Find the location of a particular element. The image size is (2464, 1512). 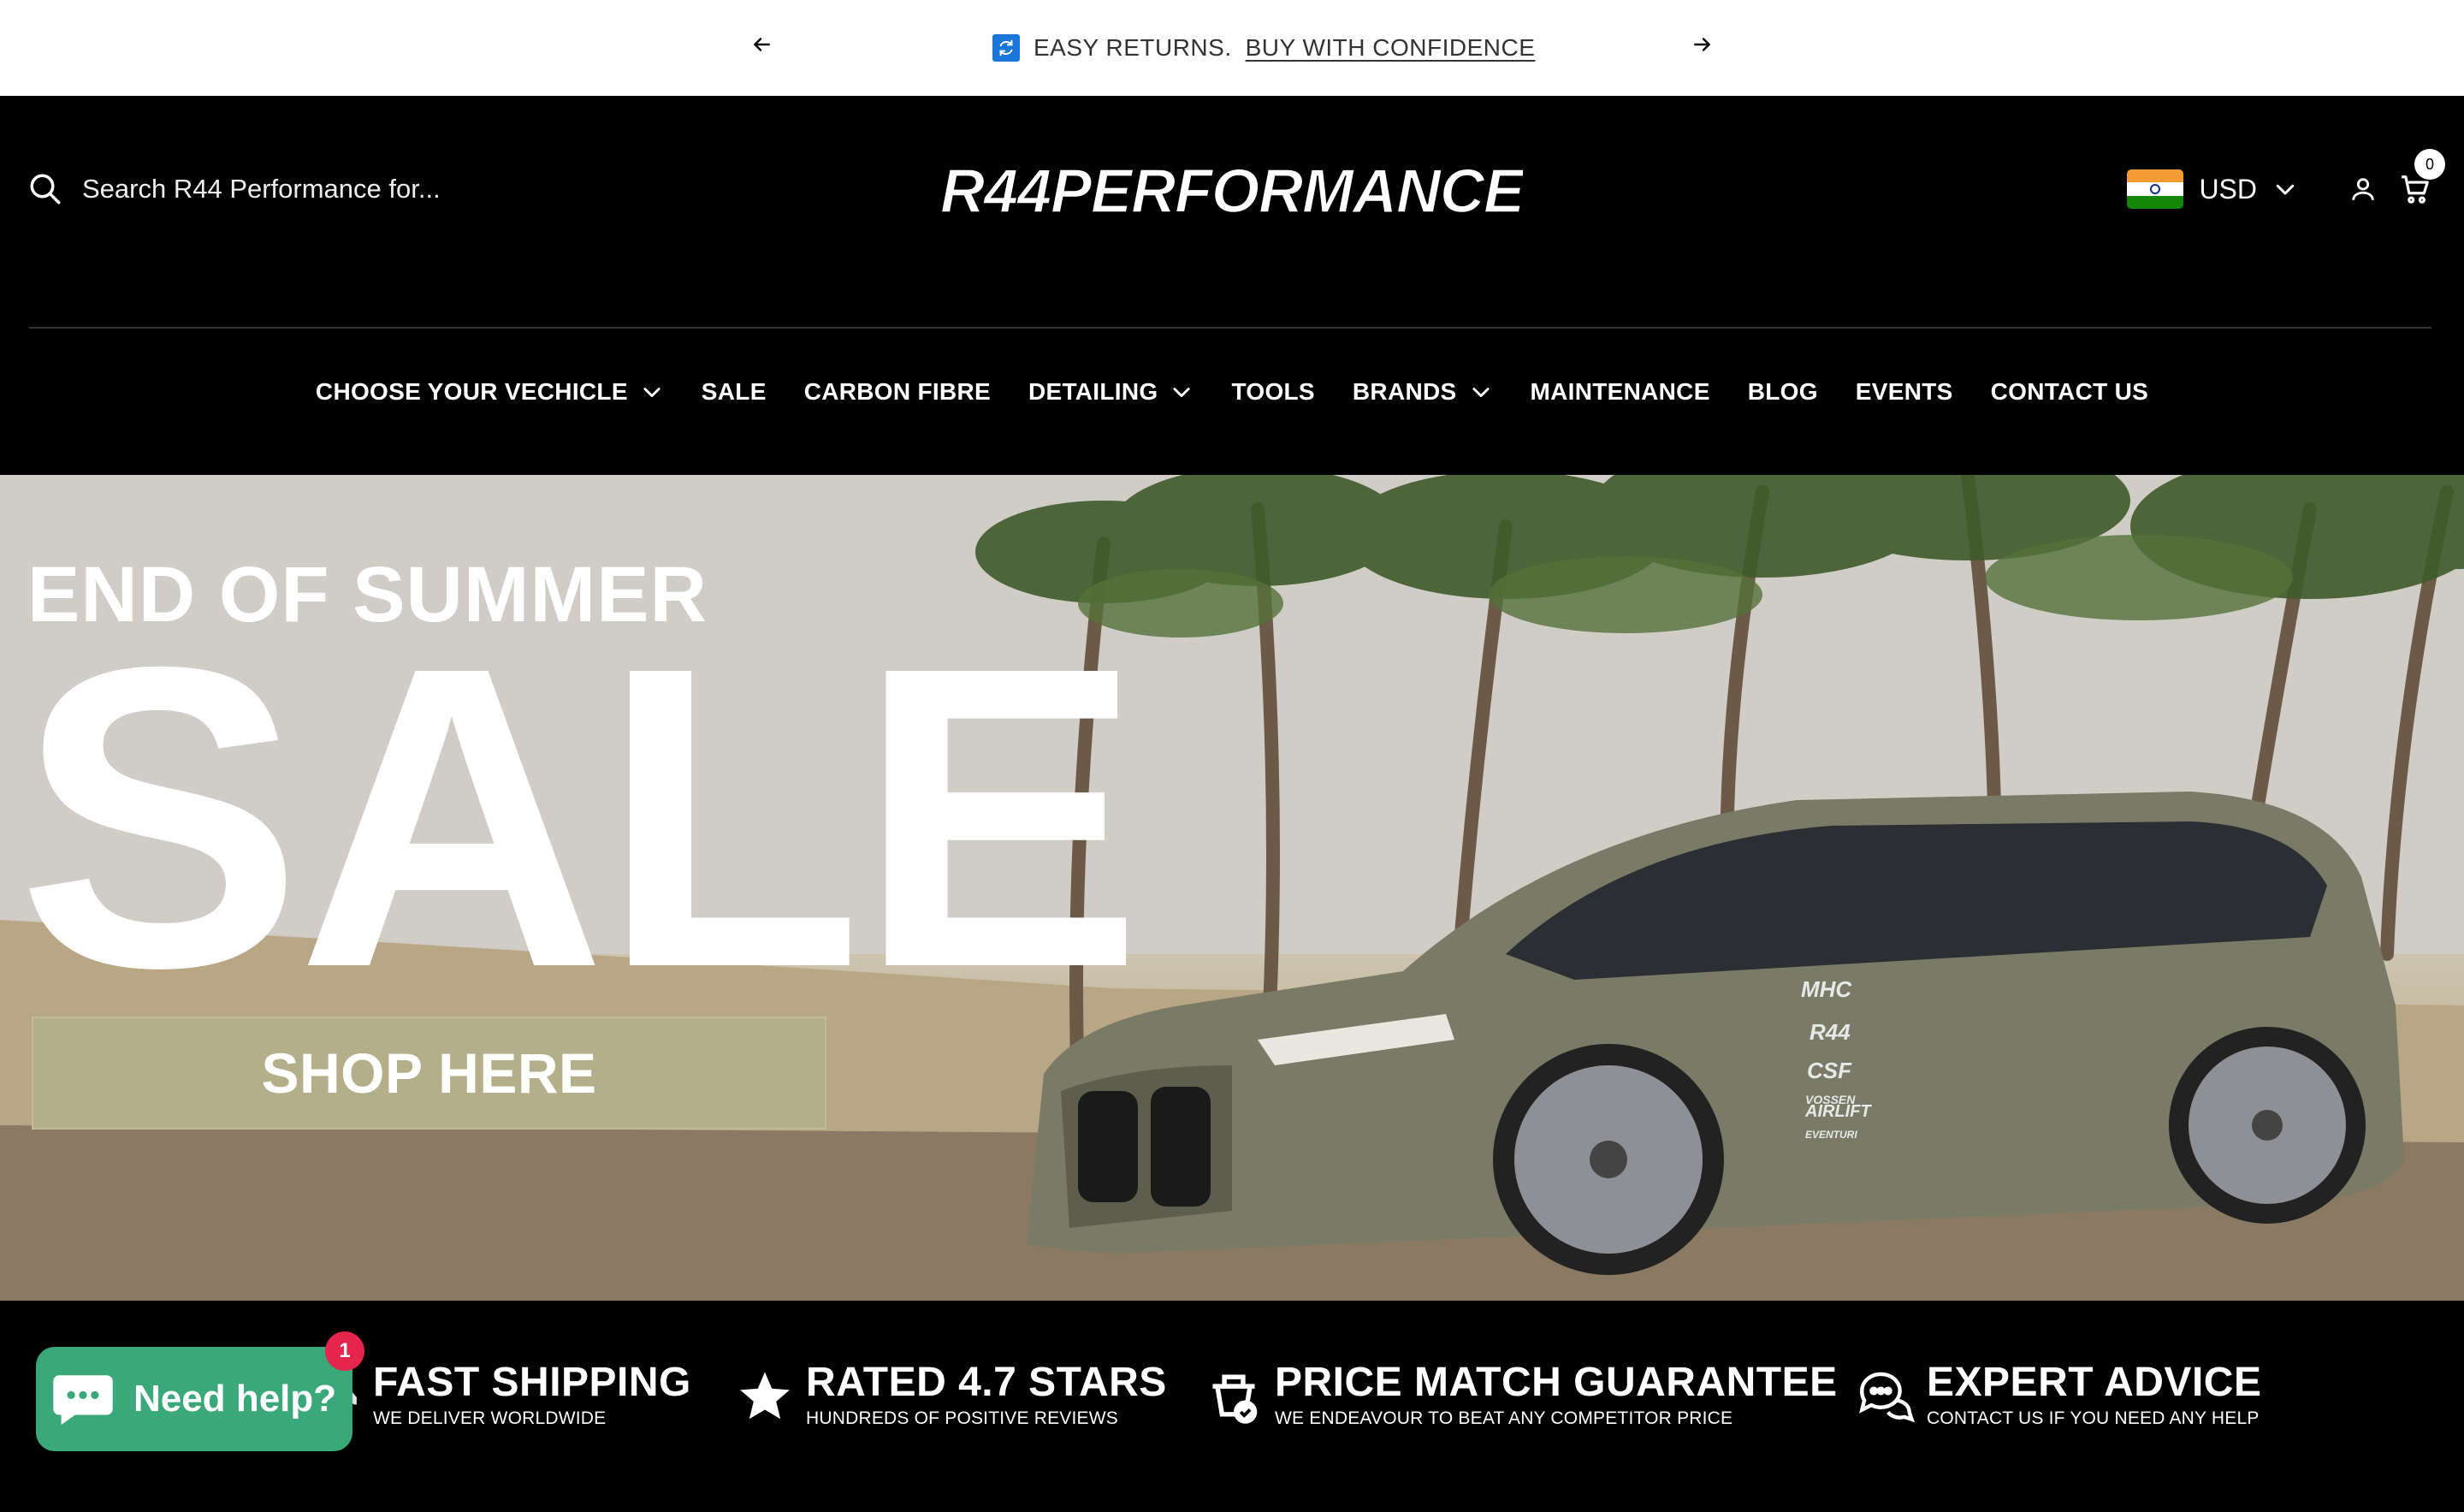

hero-title: SALE is located at coordinates (579, 817).